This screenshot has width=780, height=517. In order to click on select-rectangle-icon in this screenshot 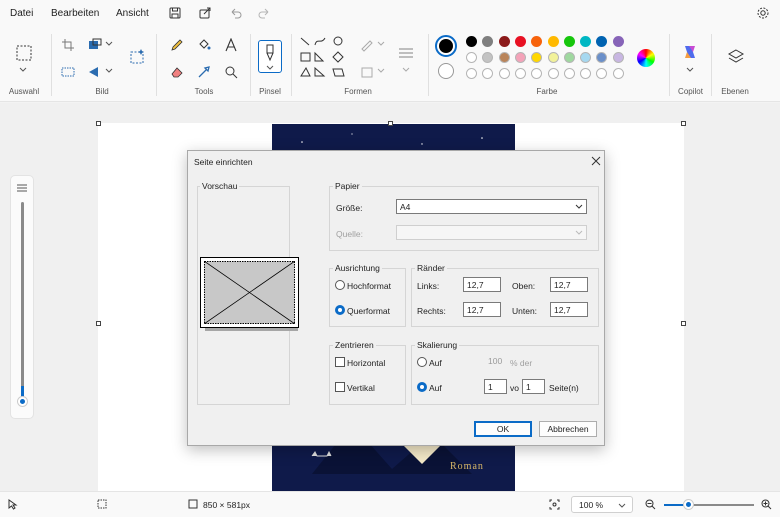, I will do `click(24, 53)`.